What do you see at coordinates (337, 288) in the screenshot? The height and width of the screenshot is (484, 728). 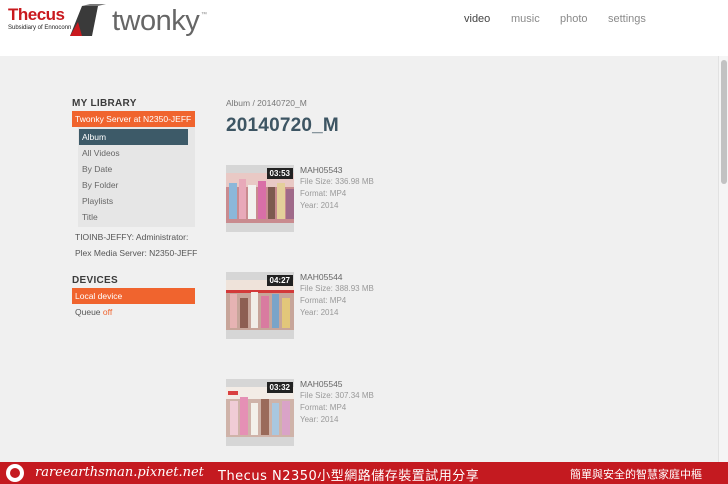 I see `video-file-size: File Size: 388.93 MB` at bounding box center [337, 288].